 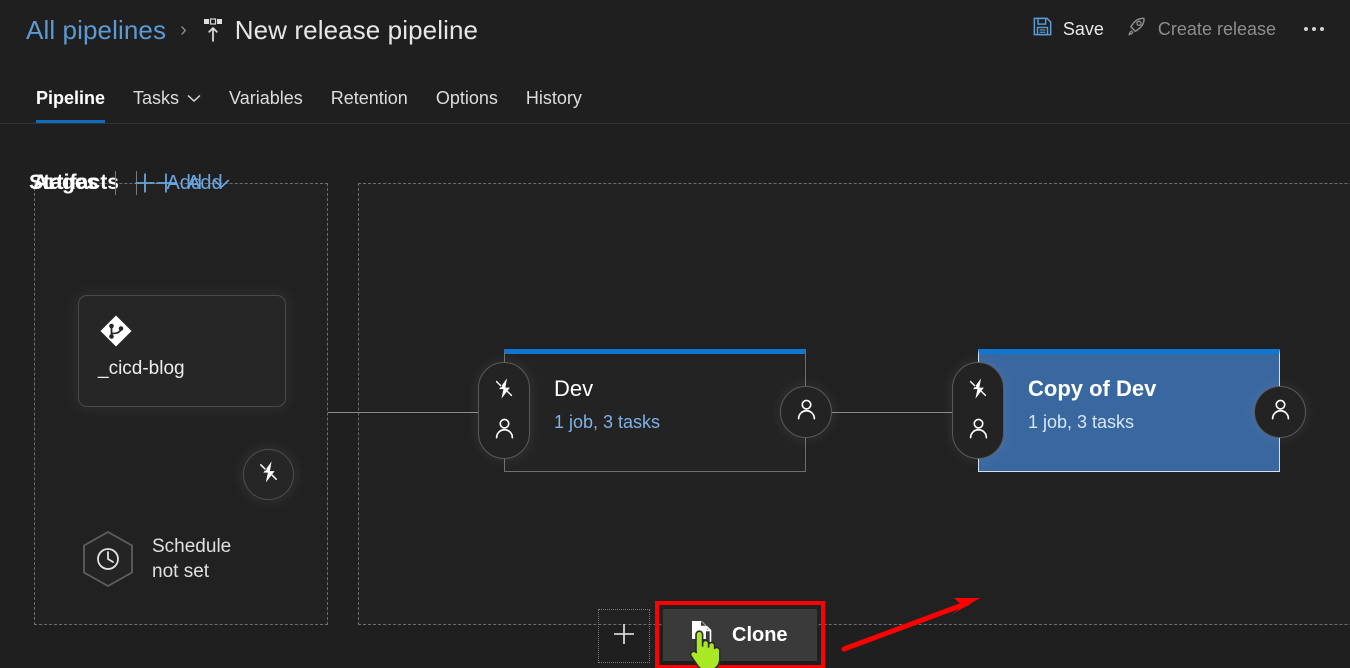 I want to click on divider, so click(x=116, y=183).